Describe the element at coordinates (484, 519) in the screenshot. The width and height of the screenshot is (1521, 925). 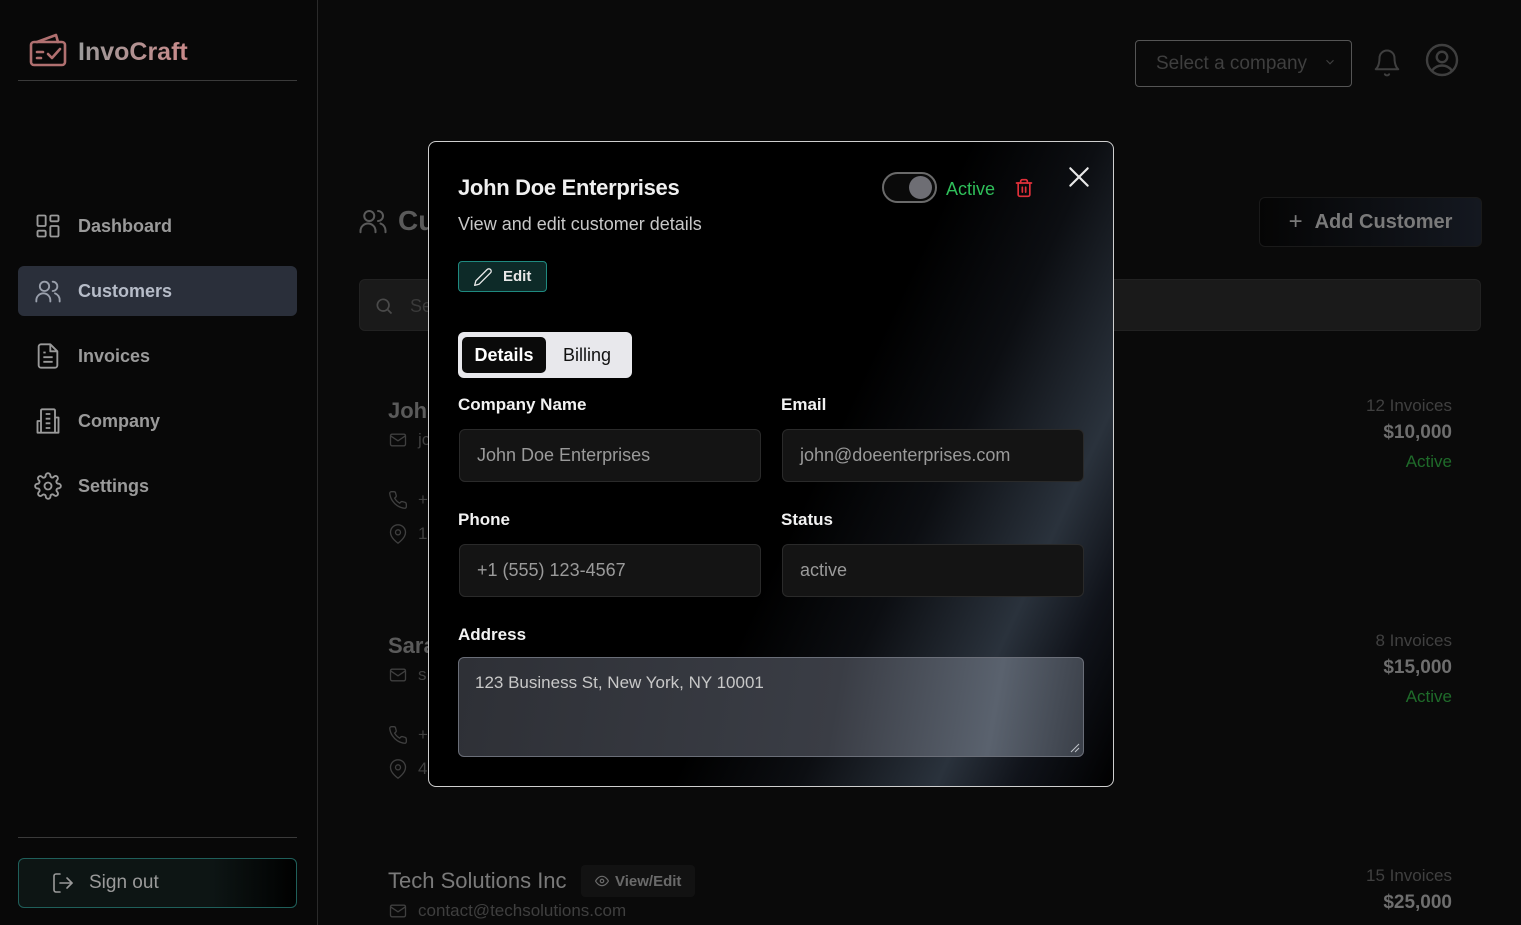
I see `phone-label: Phone` at that location.